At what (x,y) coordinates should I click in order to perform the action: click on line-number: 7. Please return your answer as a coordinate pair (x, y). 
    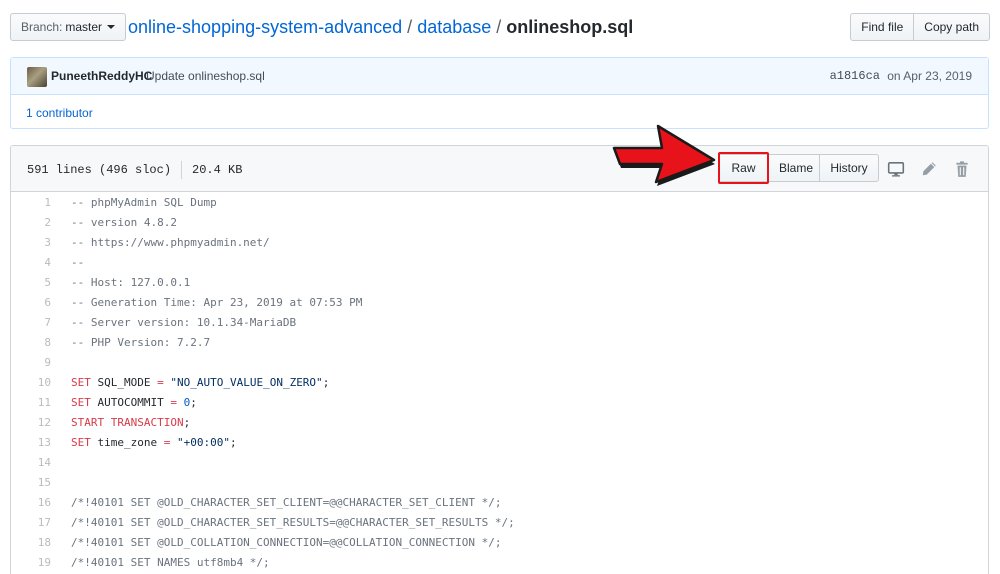
    Looking at the image, I should click on (36, 323).